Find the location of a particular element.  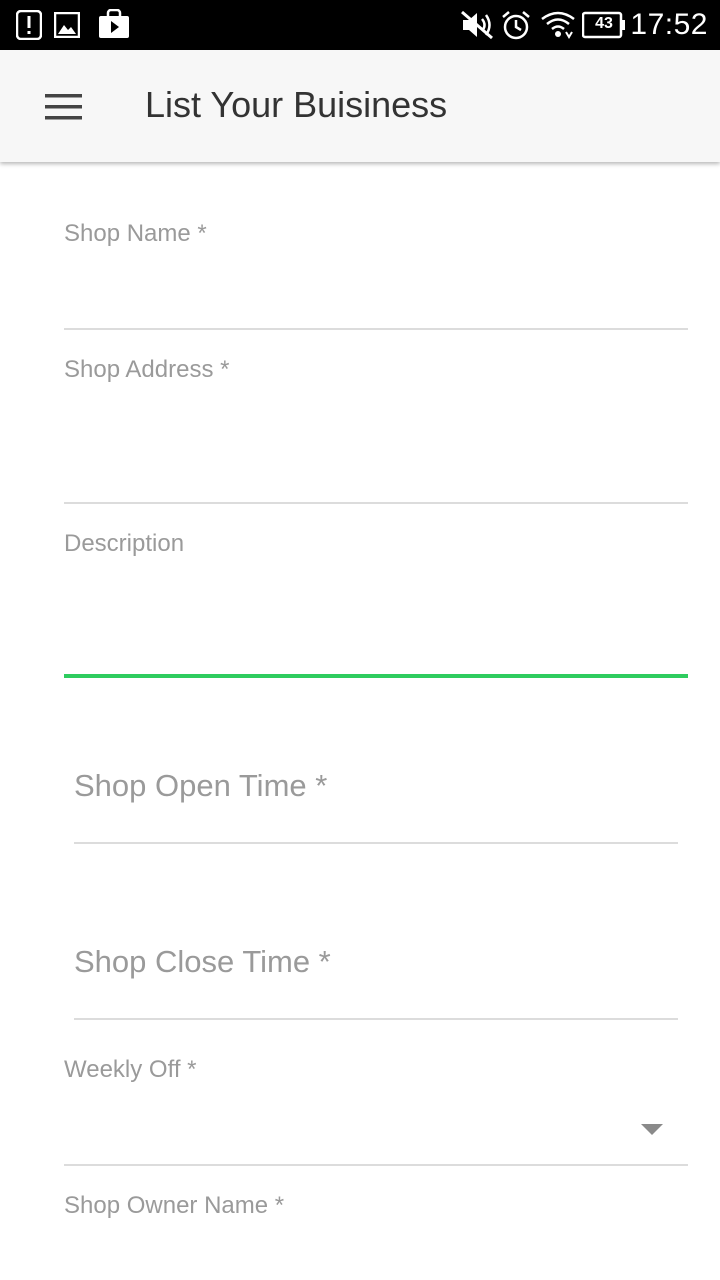

shop-close-time-underline is located at coordinates (376, 1019).